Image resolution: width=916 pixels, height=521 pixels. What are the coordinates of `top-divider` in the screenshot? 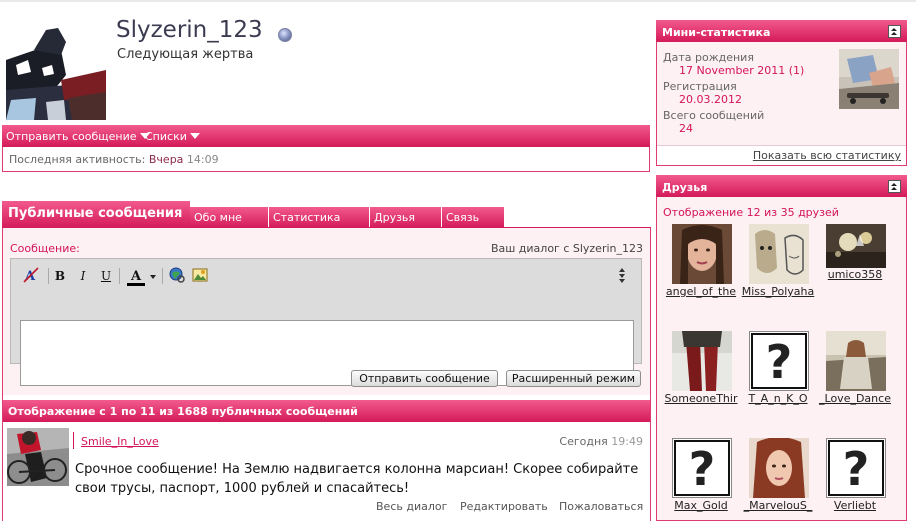 It's located at (458, 1).